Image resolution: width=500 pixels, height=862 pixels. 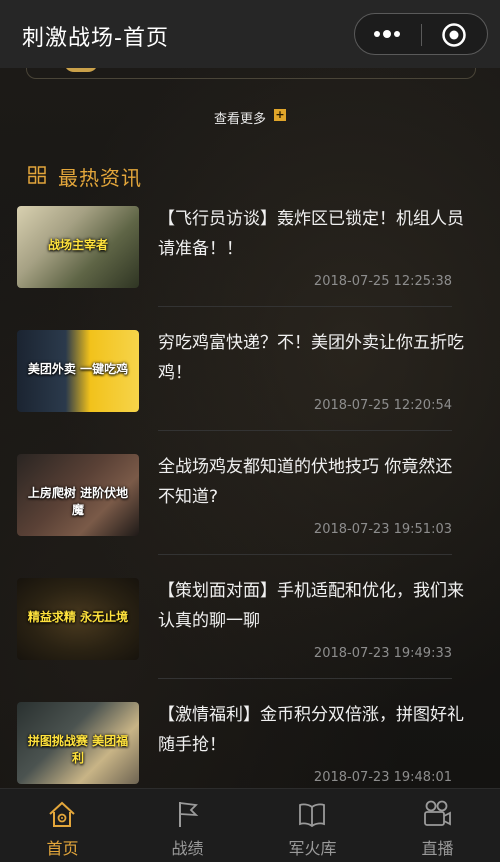 What do you see at coordinates (280, 115) in the screenshot?
I see `plus-icon: +` at bounding box center [280, 115].